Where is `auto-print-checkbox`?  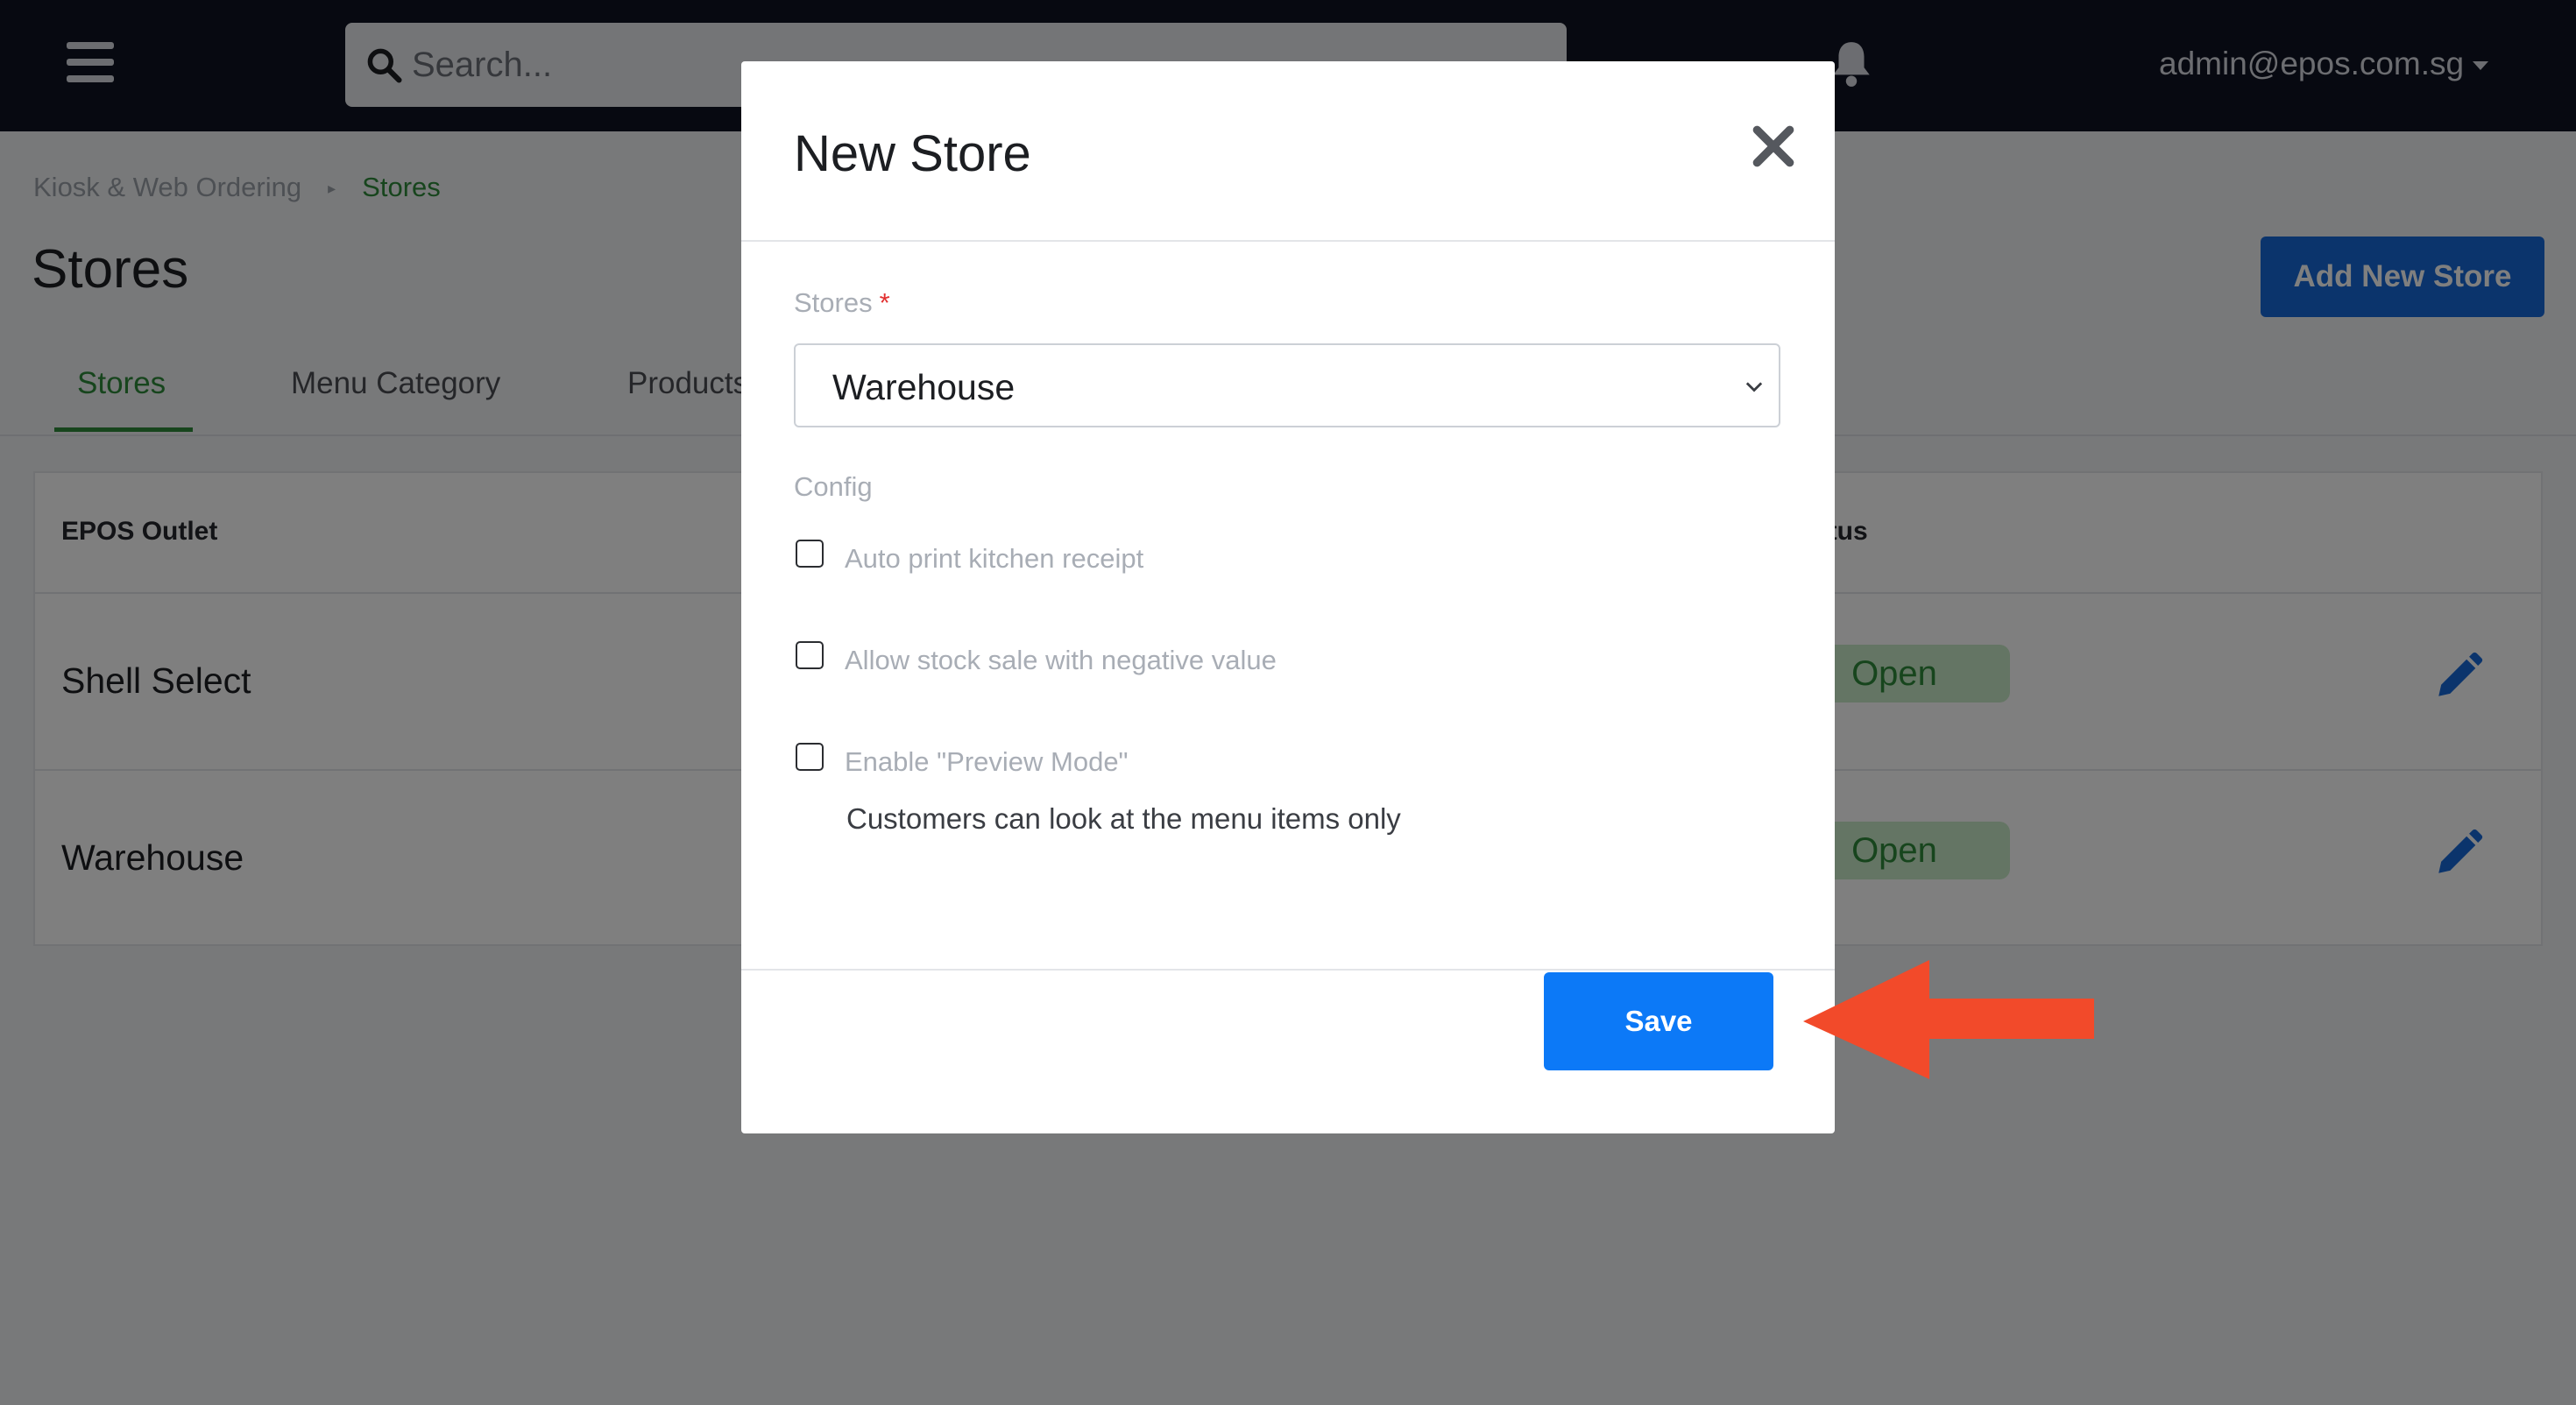
auto-print-checkbox is located at coordinates (810, 554).